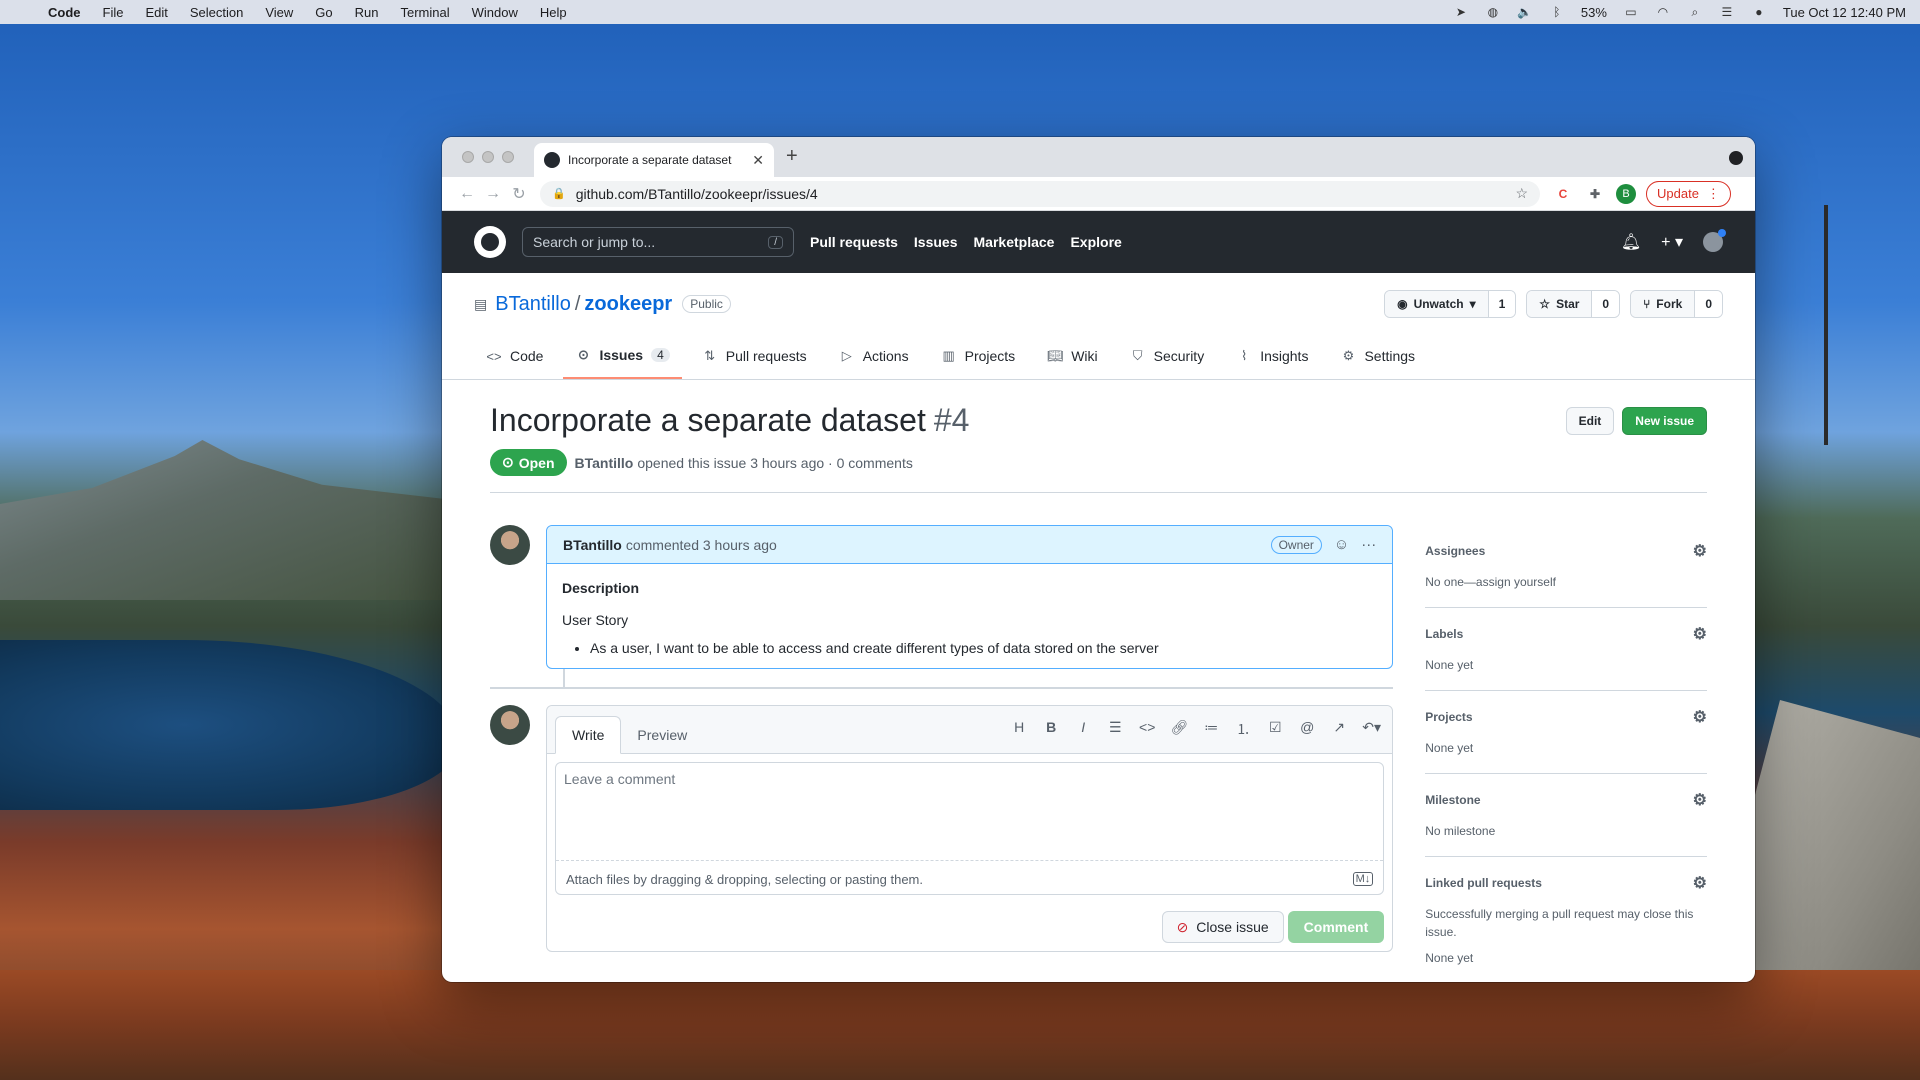 Image resolution: width=1920 pixels, height=1080 pixels. What do you see at coordinates (1566, 717) in the screenshot?
I see `sidebar-projects-header: Projects ⚙` at bounding box center [1566, 717].